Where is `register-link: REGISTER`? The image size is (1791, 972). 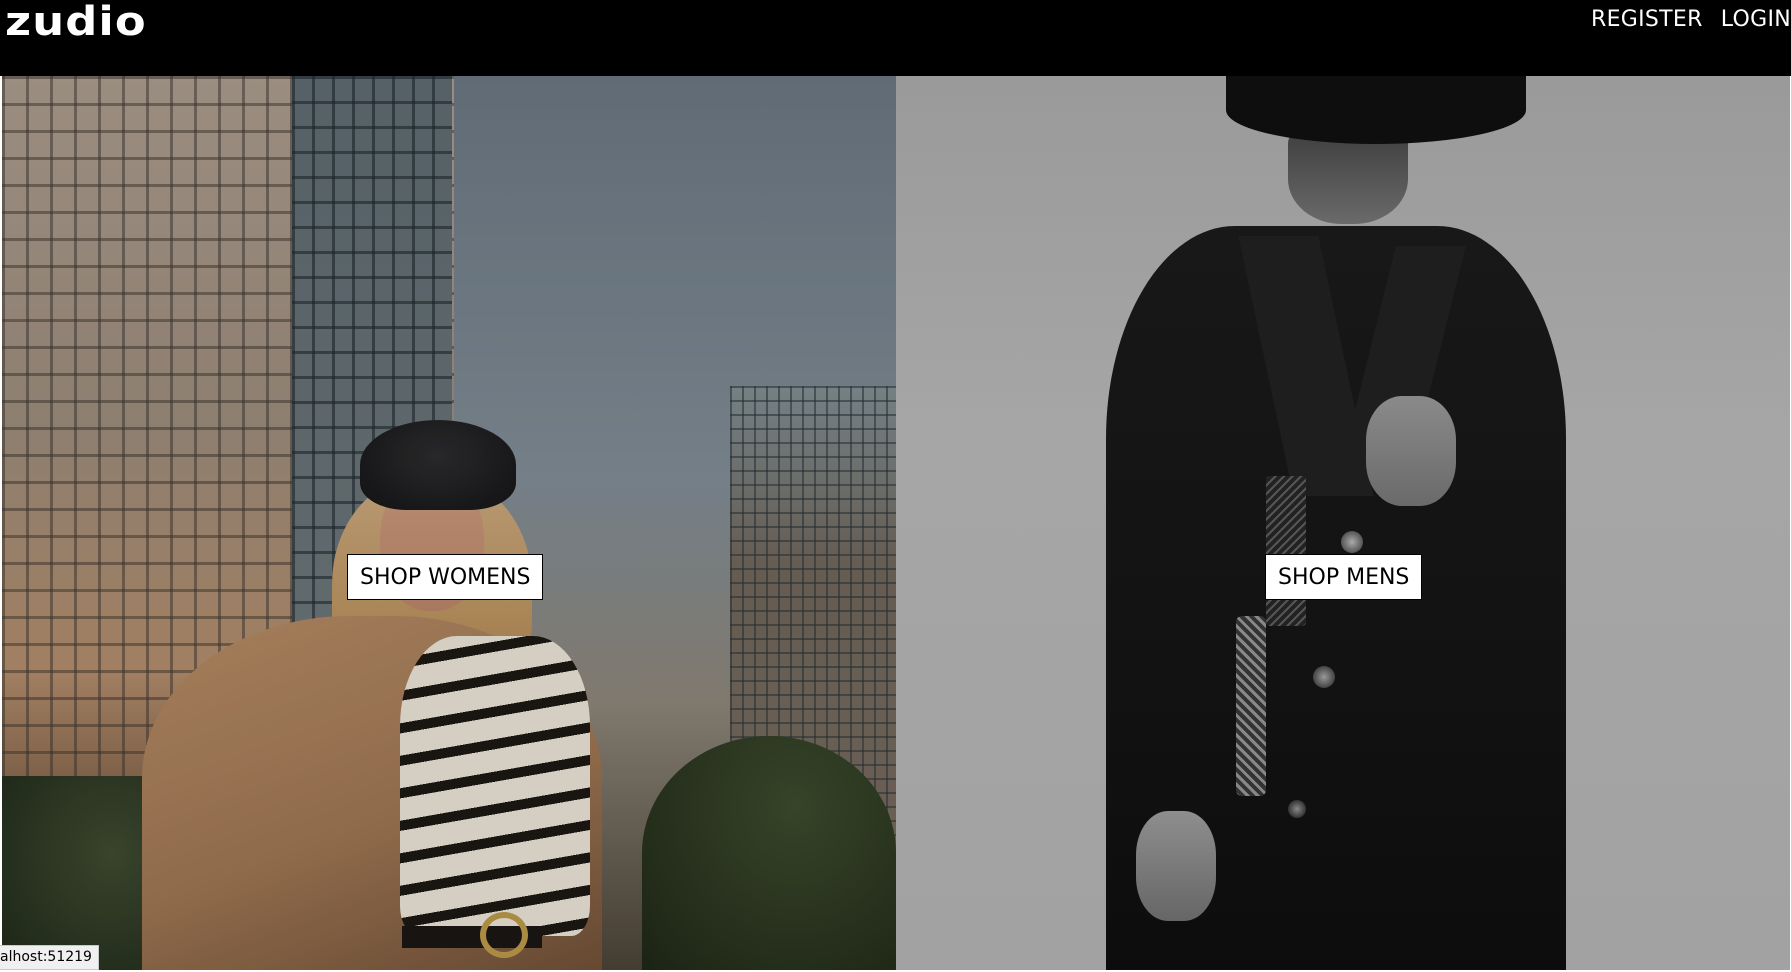 register-link: REGISTER is located at coordinates (1647, 20).